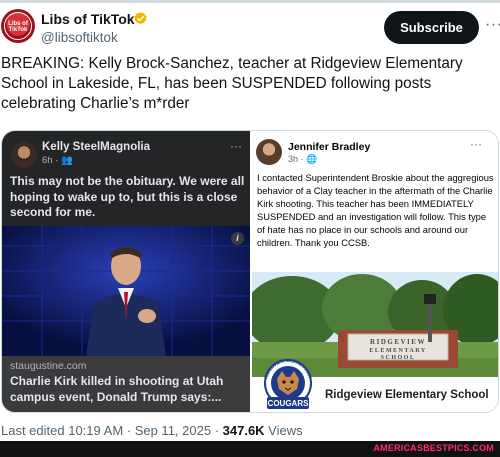  I want to click on subscribe-button: Subscribe, so click(431, 27).